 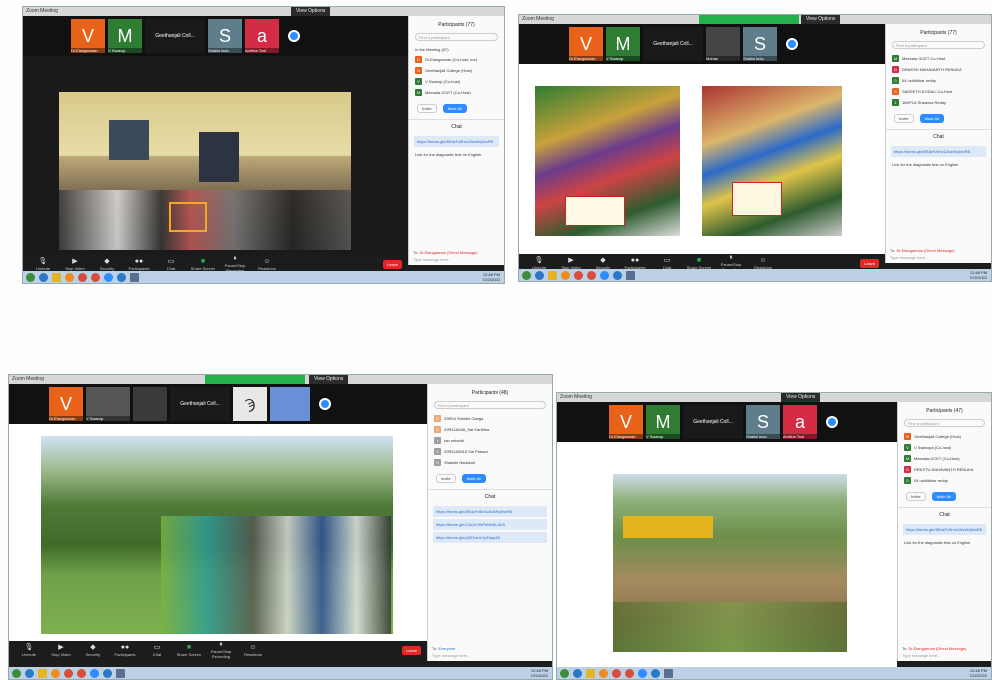 I want to click on participant-row: VV Swarupa (Co-host), so click(x=944, y=447).